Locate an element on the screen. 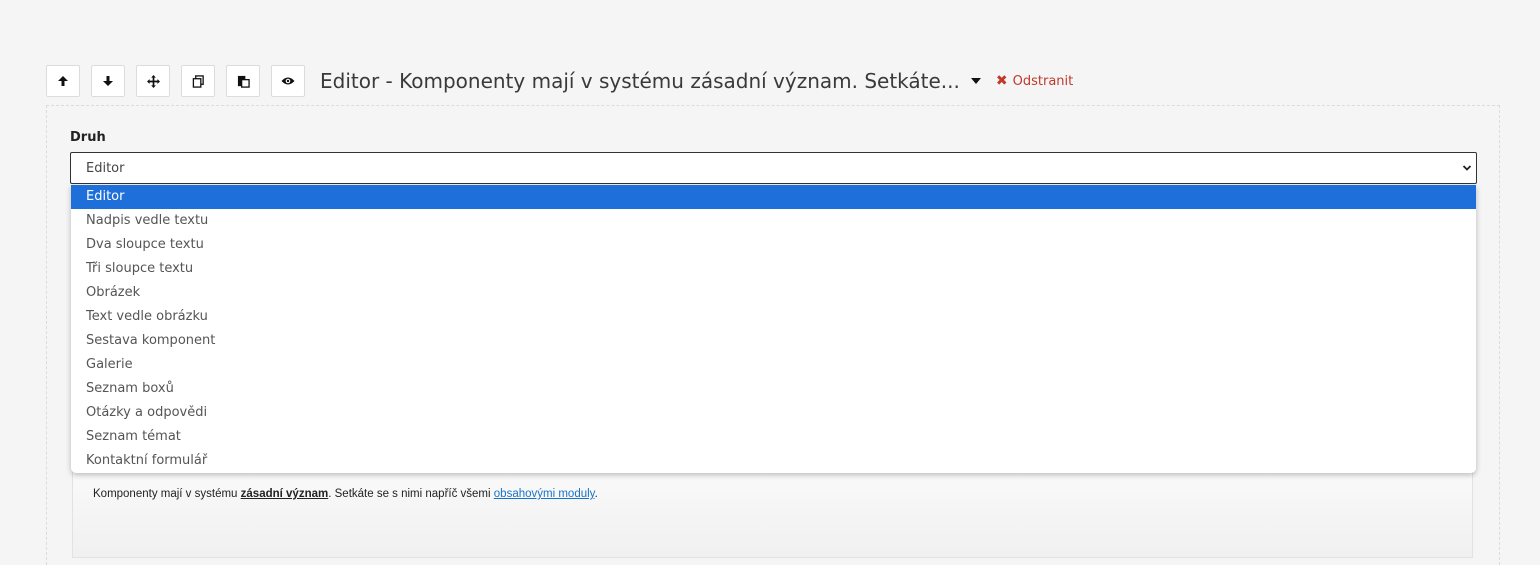 The width and height of the screenshot is (1540, 565). paste-icon is located at coordinates (243, 81).